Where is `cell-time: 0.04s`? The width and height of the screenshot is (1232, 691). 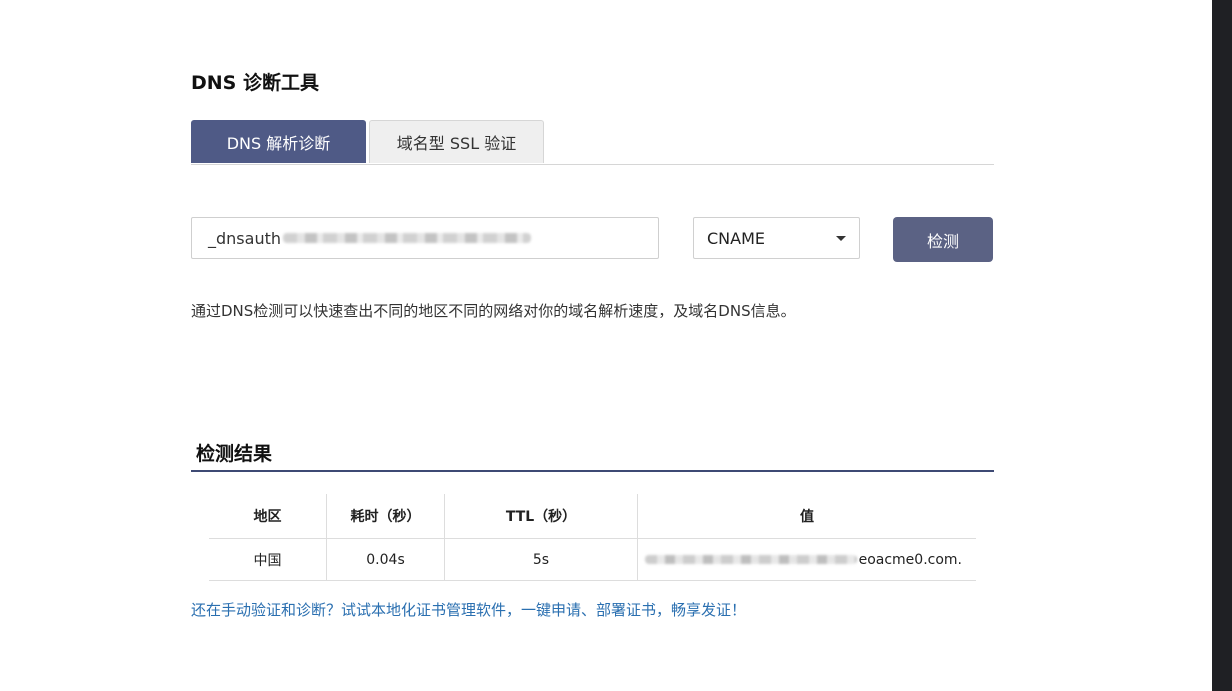
cell-time: 0.04s is located at coordinates (385, 559).